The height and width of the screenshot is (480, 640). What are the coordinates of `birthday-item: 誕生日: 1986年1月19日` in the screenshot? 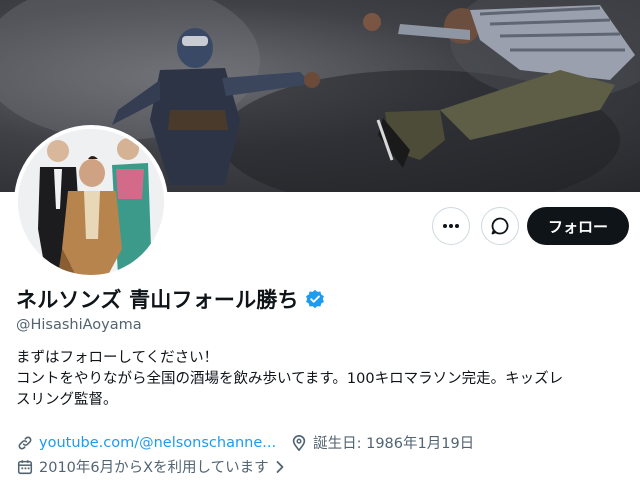 It's located at (382, 442).